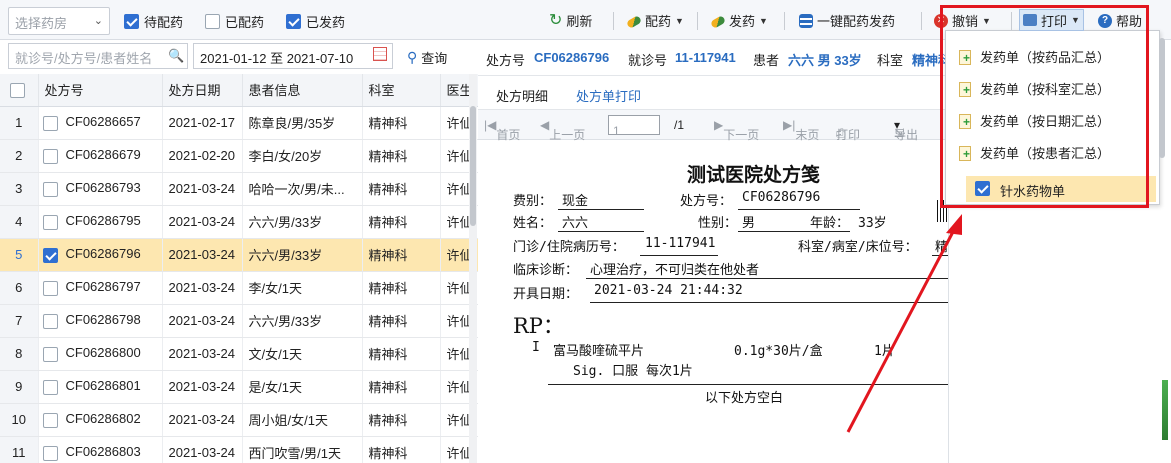 The width and height of the screenshot is (1171, 463). What do you see at coordinates (954, 224) in the screenshot?
I see `arrow-head` at bounding box center [954, 224].